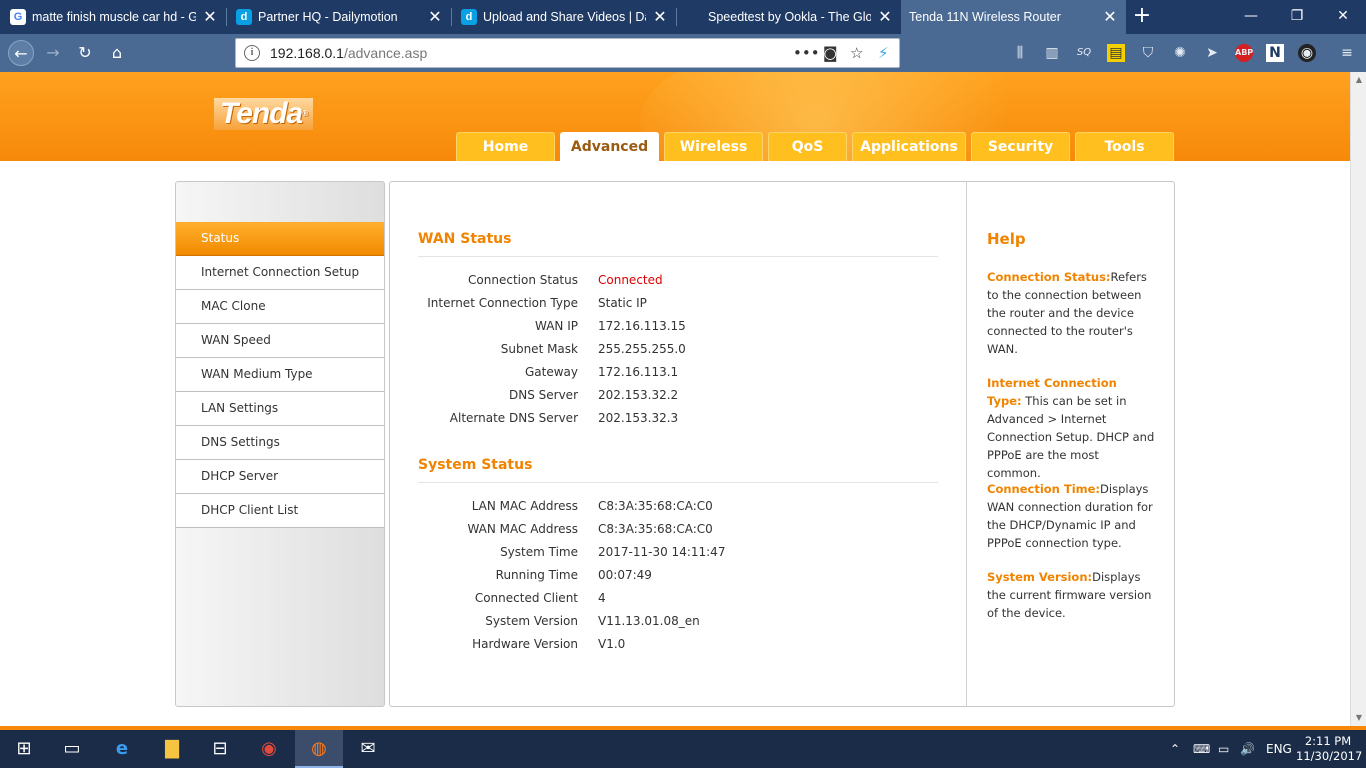 This screenshot has height=768, width=1366. Describe the element at coordinates (280, 307) in the screenshot. I see `sidebar-item-mac-clone: MAC Clone` at that location.